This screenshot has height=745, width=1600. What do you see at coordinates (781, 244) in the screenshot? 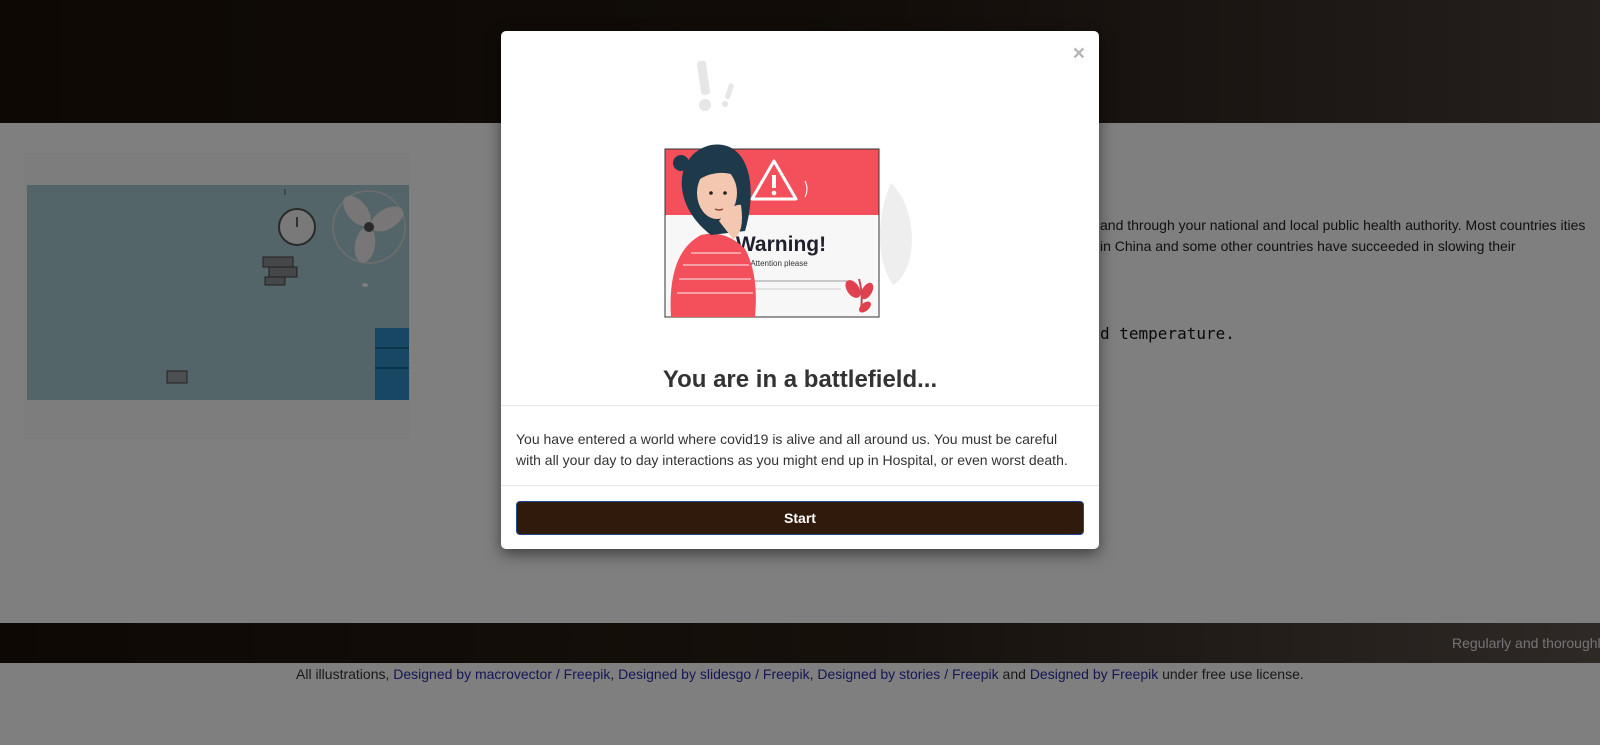
I see `illustration-heading: Warning!` at bounding box center [781, 244].